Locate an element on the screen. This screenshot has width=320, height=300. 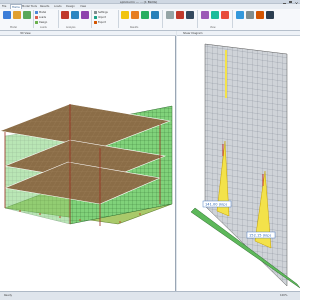
pan-icon is located at coordinates (215, 15).